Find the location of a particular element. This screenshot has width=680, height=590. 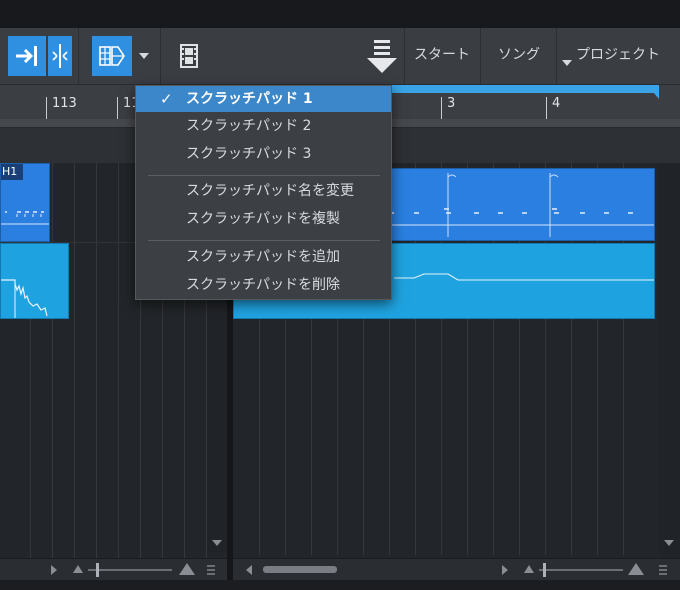

video-button is located at coordinates (189, 56).